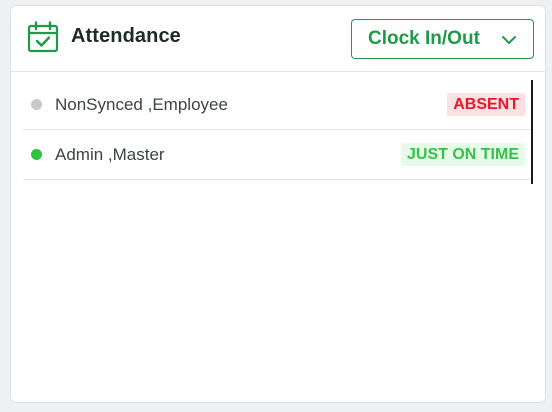 The image size is (552, 412). Describe the element at coordinates (43, 37) in the screenshot. I see `calendar-check-icon` at that location.